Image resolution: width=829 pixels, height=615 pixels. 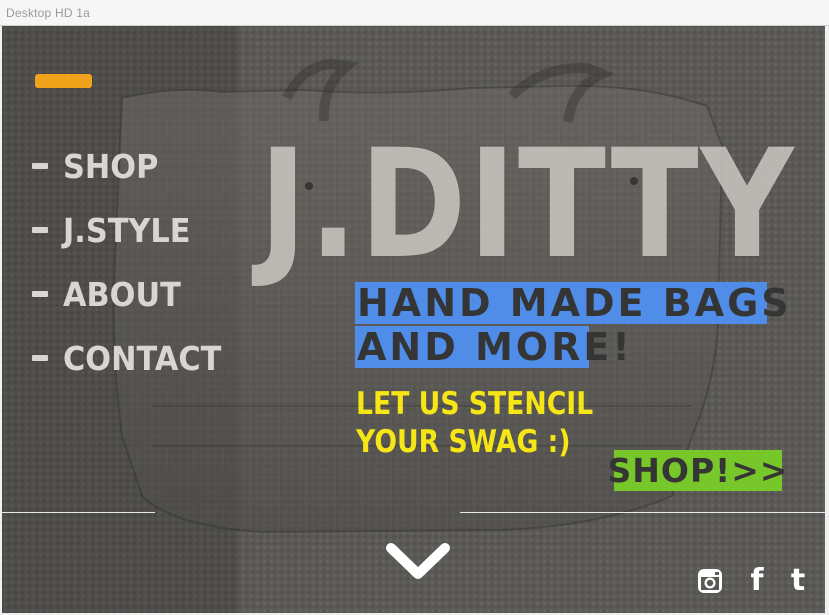 I want to click on tumblr-icon: t, so click(x=798, y=581).